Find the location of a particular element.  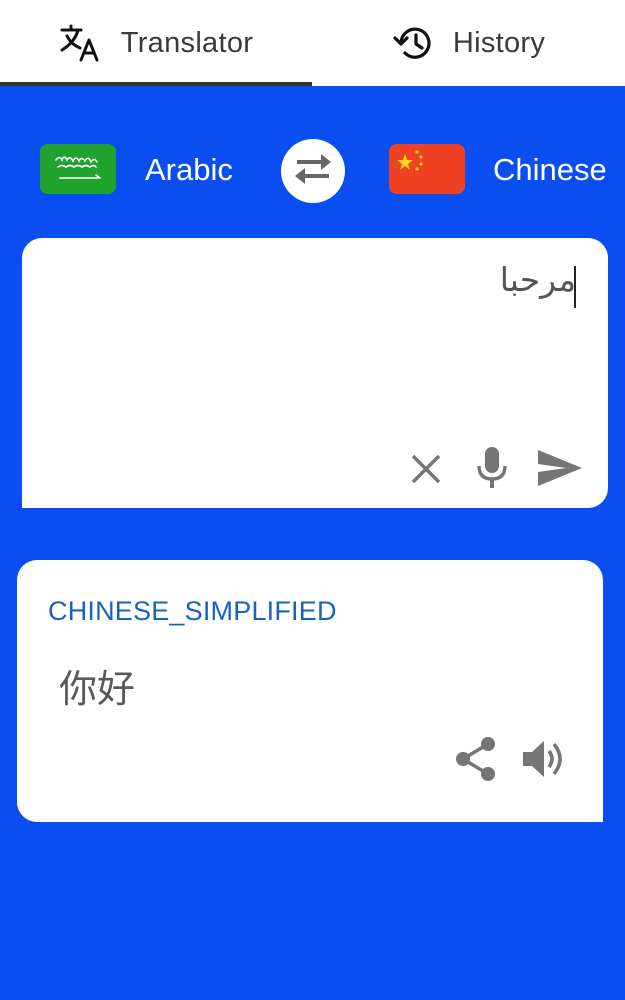

output-language-code: CHINESE_SIMPLIFIED is located at coordinates (192, 611).